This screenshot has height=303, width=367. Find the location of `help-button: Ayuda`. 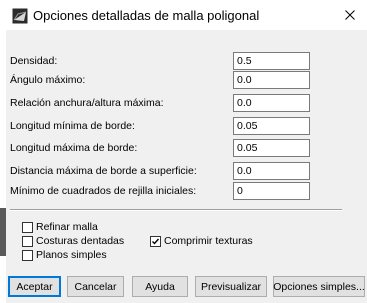

help-button: Ayuda is located at coordinates (160, 286).